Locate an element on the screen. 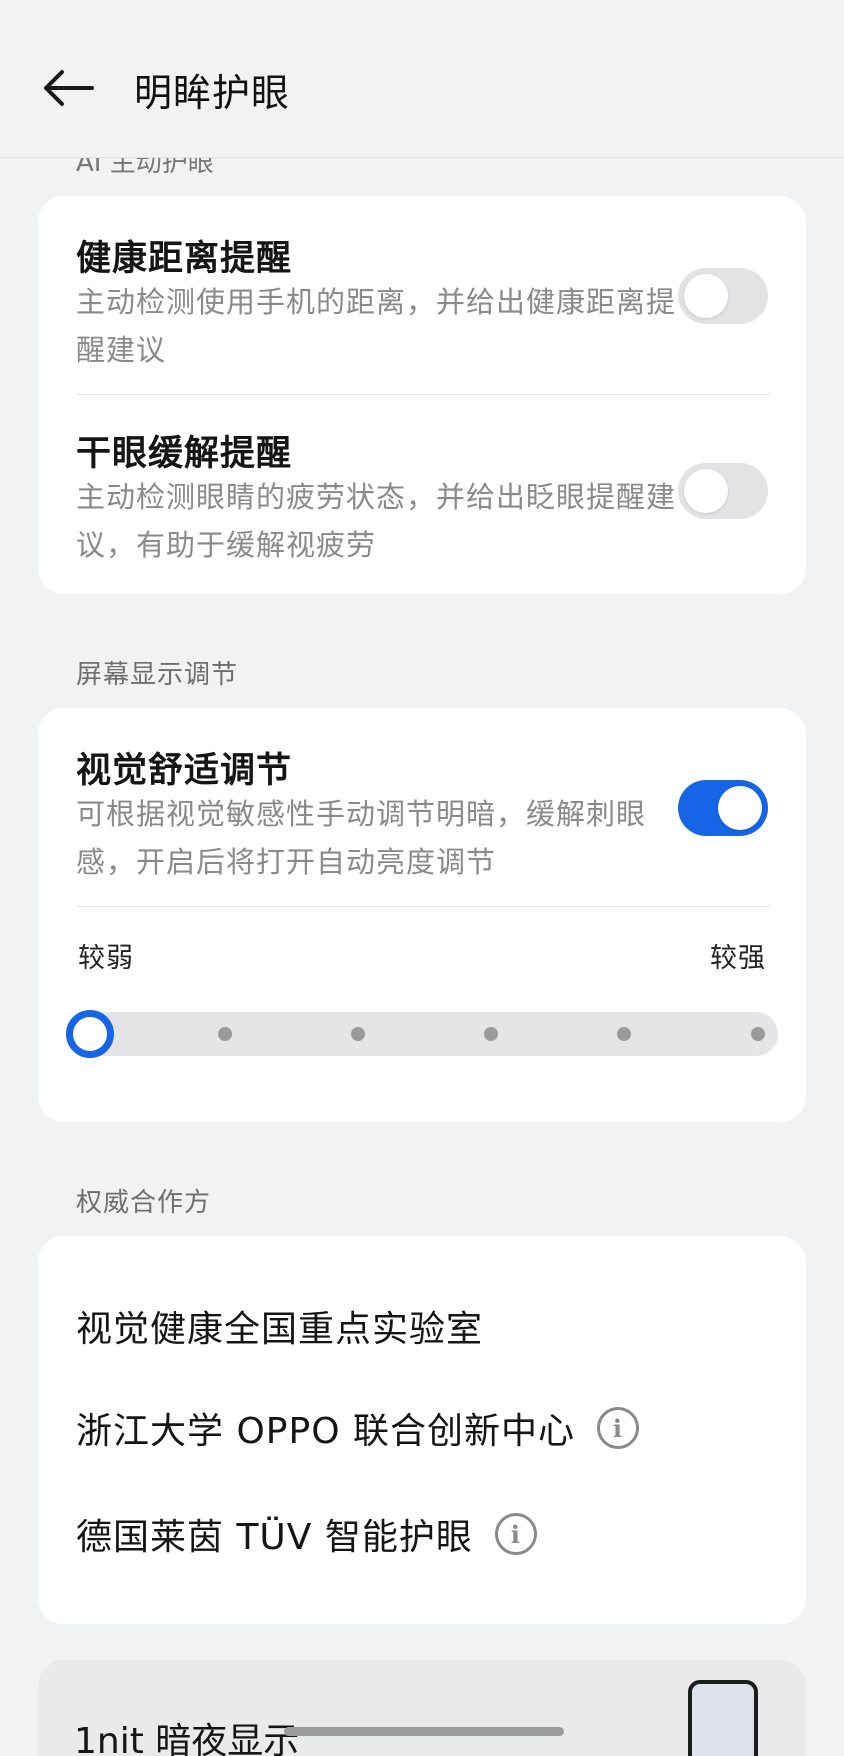  partner-item-tuv: 德国莱茵 TÜV 智能护眼 i is located at coordinates (306, 1534).